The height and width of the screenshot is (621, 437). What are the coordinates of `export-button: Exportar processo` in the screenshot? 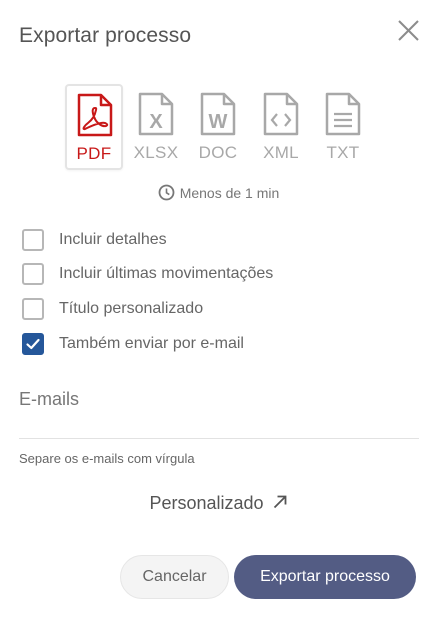 It's located at (325, 577).